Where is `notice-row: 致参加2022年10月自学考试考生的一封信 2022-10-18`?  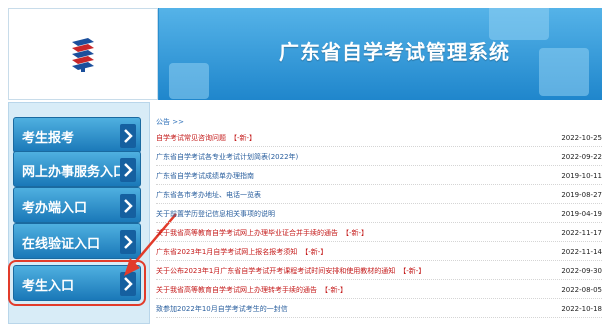 notice-row: 致参加2022年10月自学考试考生的一封信 2022-10-18 is located at coordinates (379, 309).